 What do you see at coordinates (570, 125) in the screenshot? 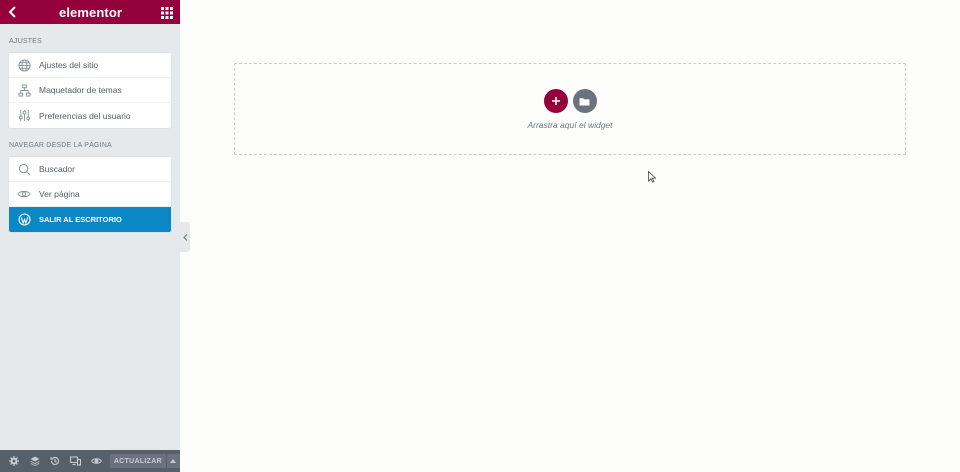
I see `drop-hint-text: Arrastra aquí el widget` at bounding box center [570, 125].